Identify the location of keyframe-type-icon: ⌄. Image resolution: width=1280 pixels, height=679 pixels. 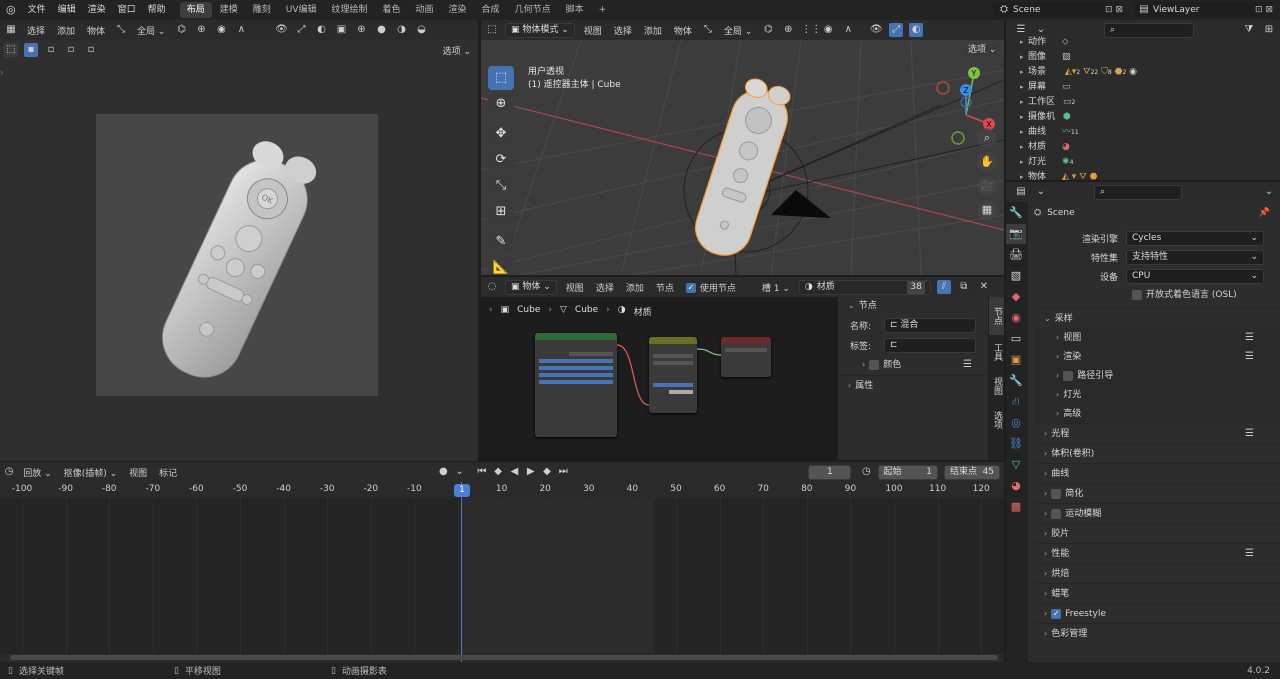
(459, 472).